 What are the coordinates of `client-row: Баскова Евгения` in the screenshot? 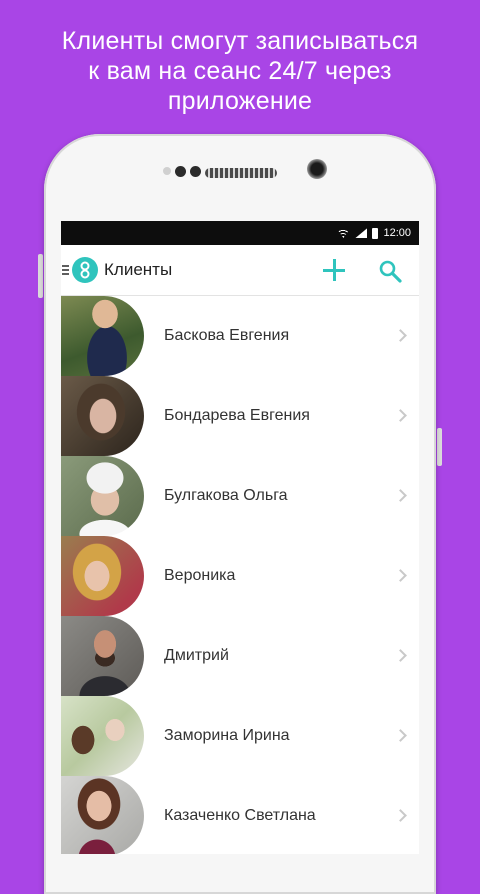 It's located at (240, 336).